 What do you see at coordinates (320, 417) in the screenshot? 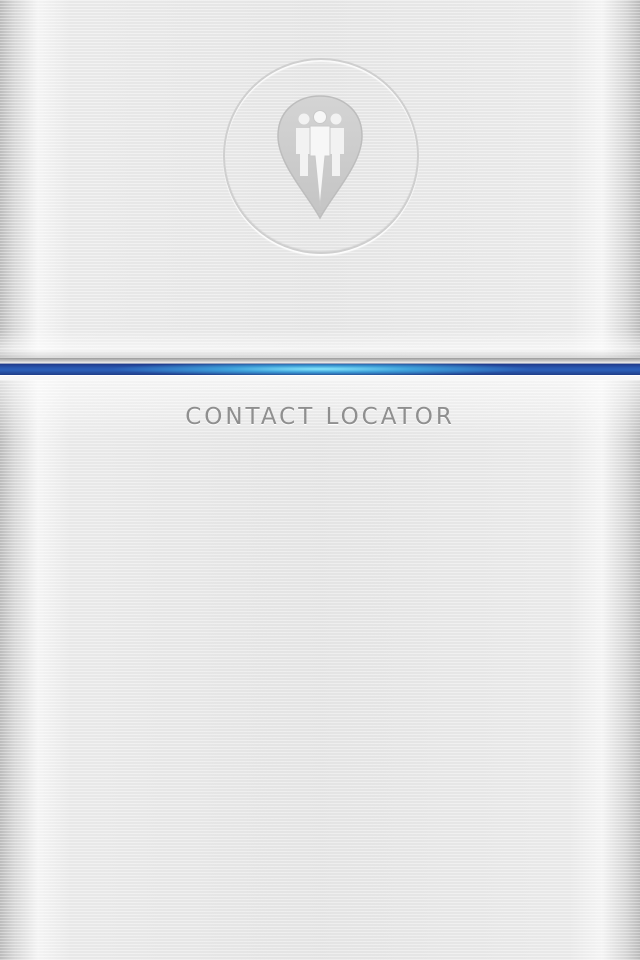
I see `app-title: CONTACT LOCATOR` at bounding box center [320, 417].